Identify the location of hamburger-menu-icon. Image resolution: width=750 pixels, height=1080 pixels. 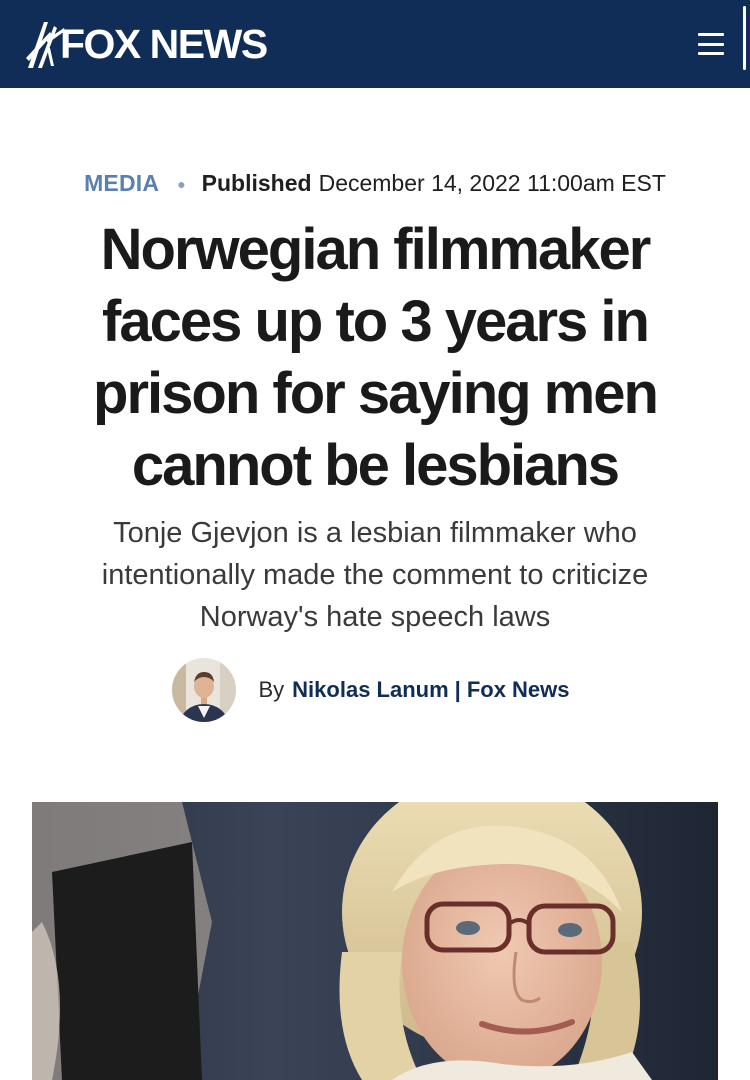
(711, 44).